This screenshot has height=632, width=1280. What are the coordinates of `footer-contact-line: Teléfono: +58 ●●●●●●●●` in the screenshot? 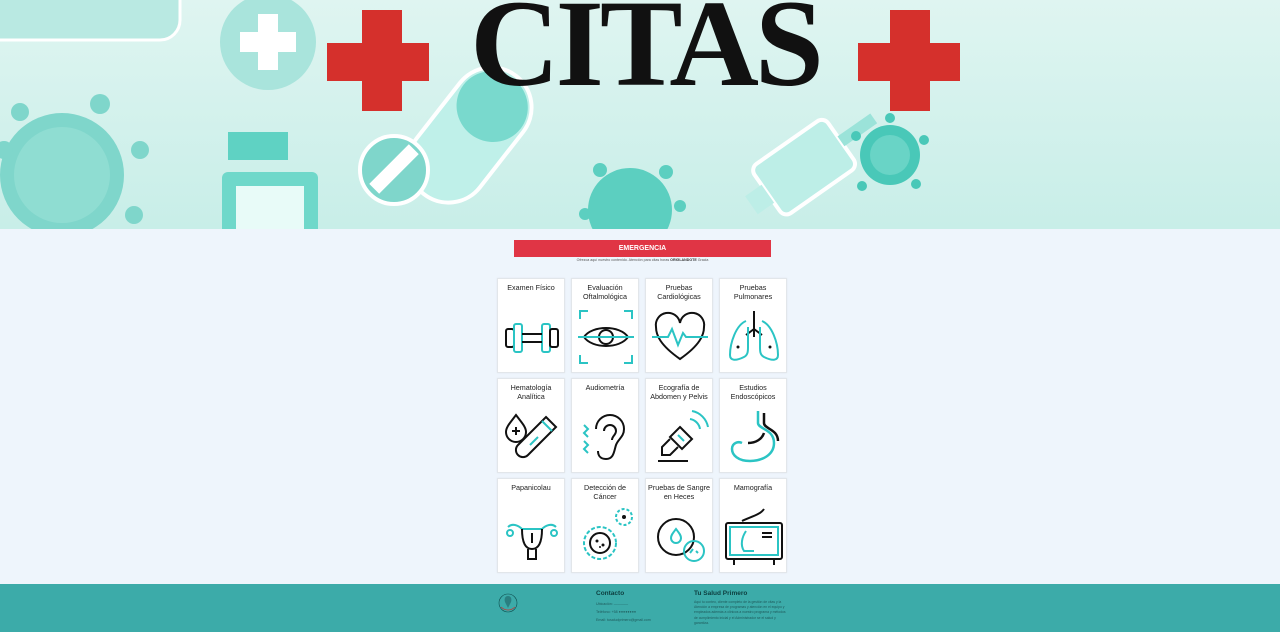 It's located at (616, 612).